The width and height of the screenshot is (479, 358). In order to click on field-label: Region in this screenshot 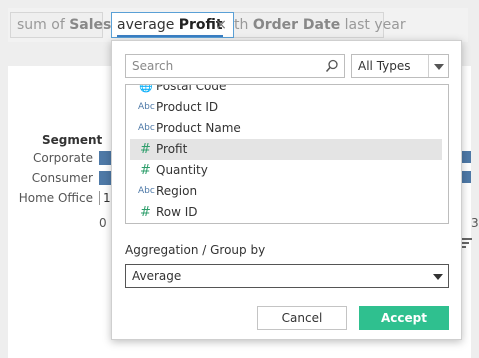, I will do `click(177, 191)`.